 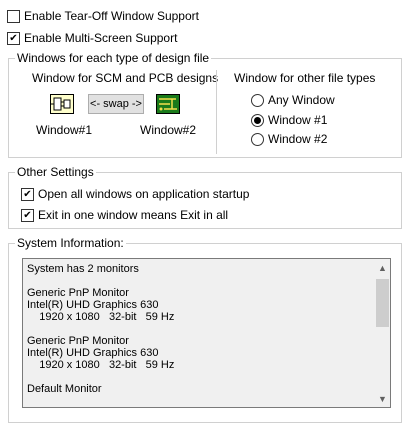 I want to click on checkbox-label: Open all windows on application startup, so click(x=144, y=194).